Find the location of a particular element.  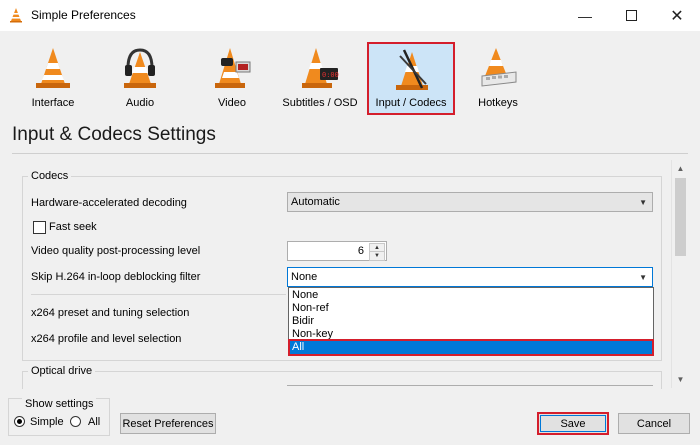

category-label: Audio is located at coordinates (140, 103).